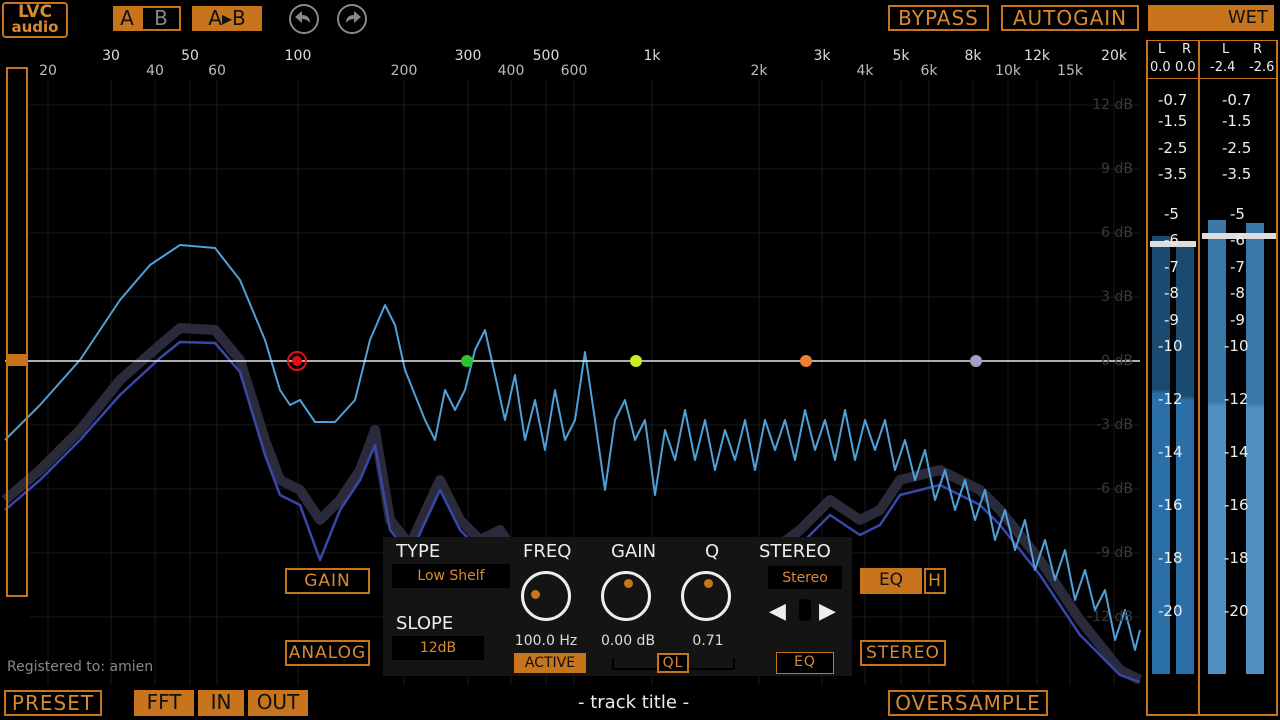 The width and height of the screenshot is (1280, 720). What do you see at coordinates (1114, 553) in the screenshot?
I see `db-label: -9 dB` at bounding box center [1114, 553].